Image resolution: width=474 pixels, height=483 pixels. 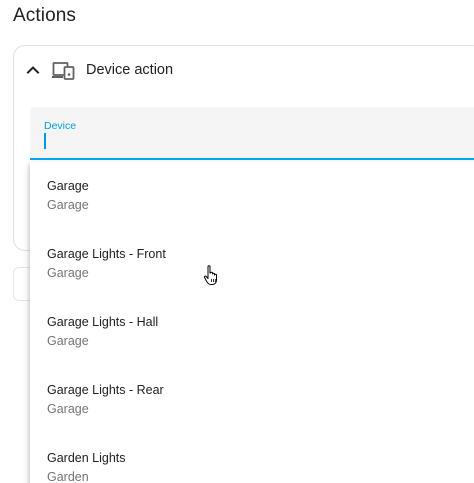 What do you see at coordinates (252, 332) in the screenshot?
I see `list-item: Garage Lights - Hall Garage` at bounding box center [252, 332].